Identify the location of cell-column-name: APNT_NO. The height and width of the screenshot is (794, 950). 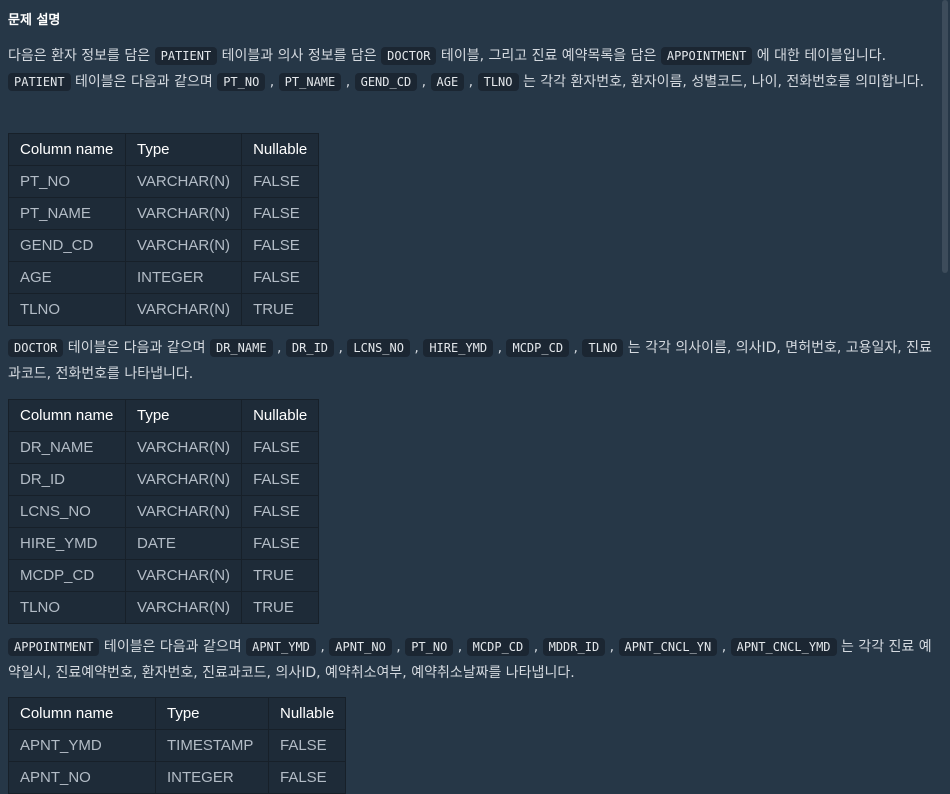
(82, 777).